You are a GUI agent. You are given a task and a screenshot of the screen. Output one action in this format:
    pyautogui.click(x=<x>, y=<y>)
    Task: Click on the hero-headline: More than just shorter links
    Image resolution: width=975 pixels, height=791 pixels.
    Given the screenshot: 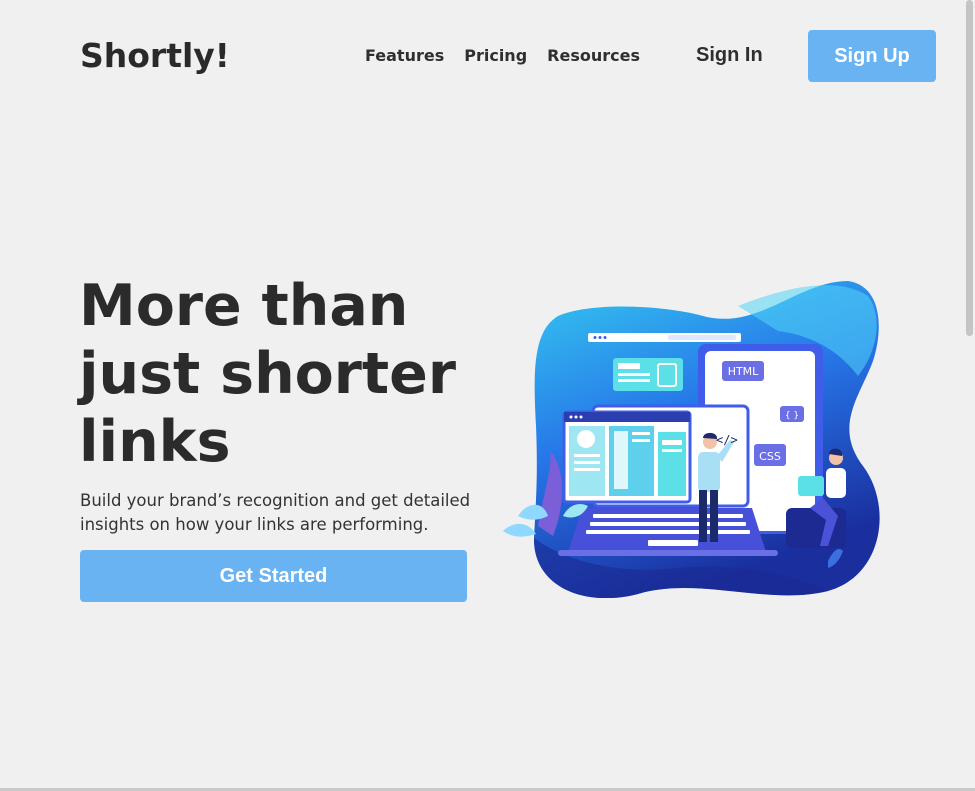 What is the action you would take?
    pyautogui.click(x=289, y=374)
    